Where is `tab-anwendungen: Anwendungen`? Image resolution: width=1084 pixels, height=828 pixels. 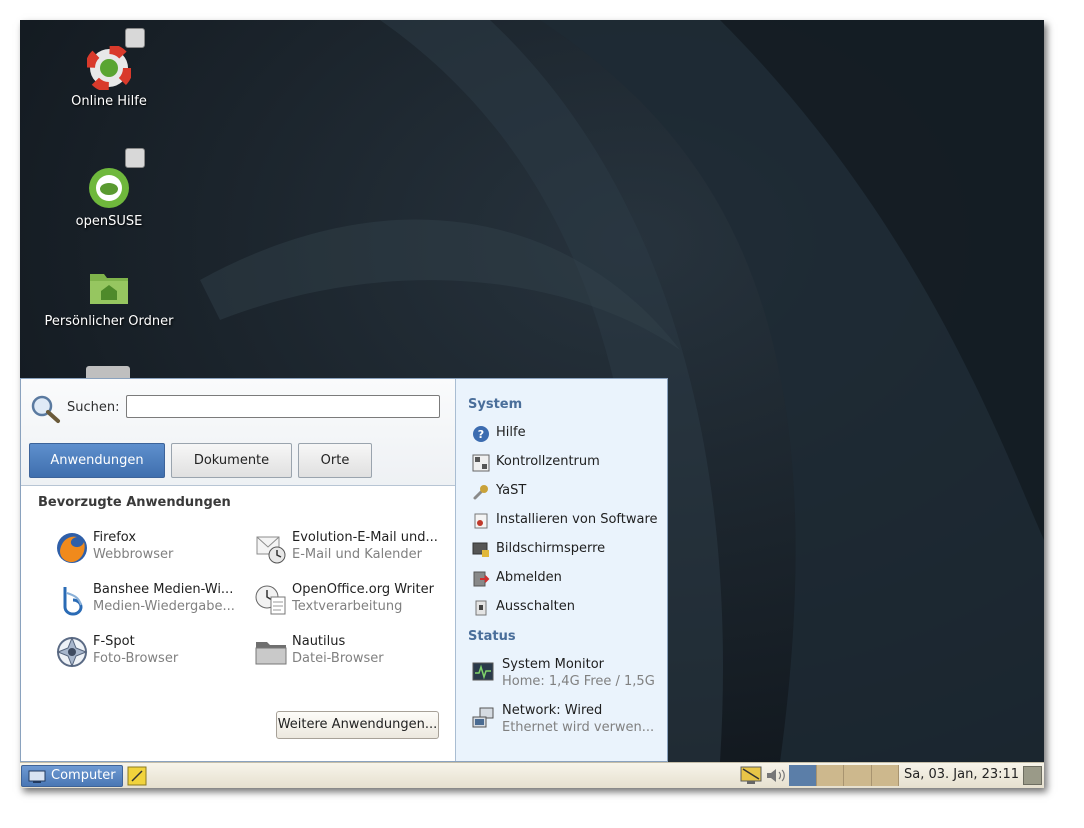
tab-anwendungen: Anwendungen is located at coordinates (97, 460).